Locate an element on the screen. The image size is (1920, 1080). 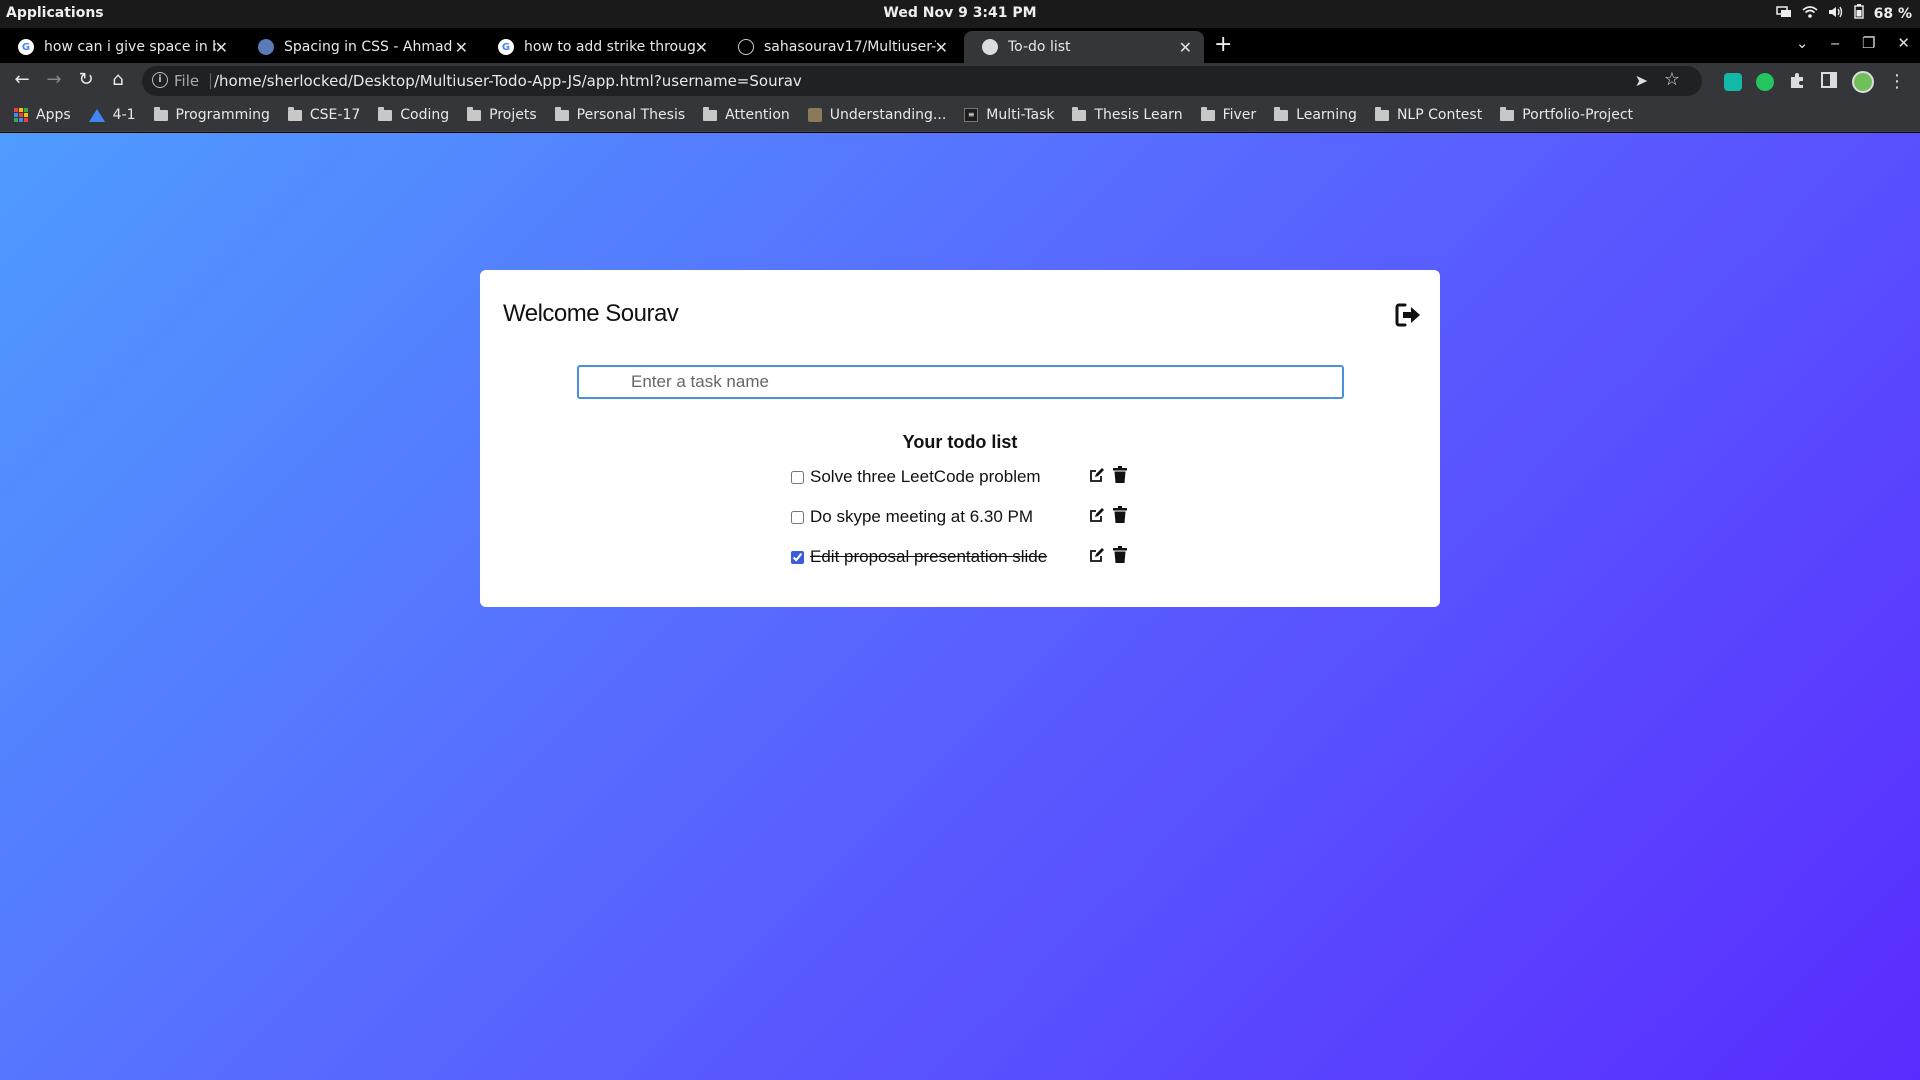
bookmark-thesis-learn: Thesis Learn is located at coordinates (1127, 114).